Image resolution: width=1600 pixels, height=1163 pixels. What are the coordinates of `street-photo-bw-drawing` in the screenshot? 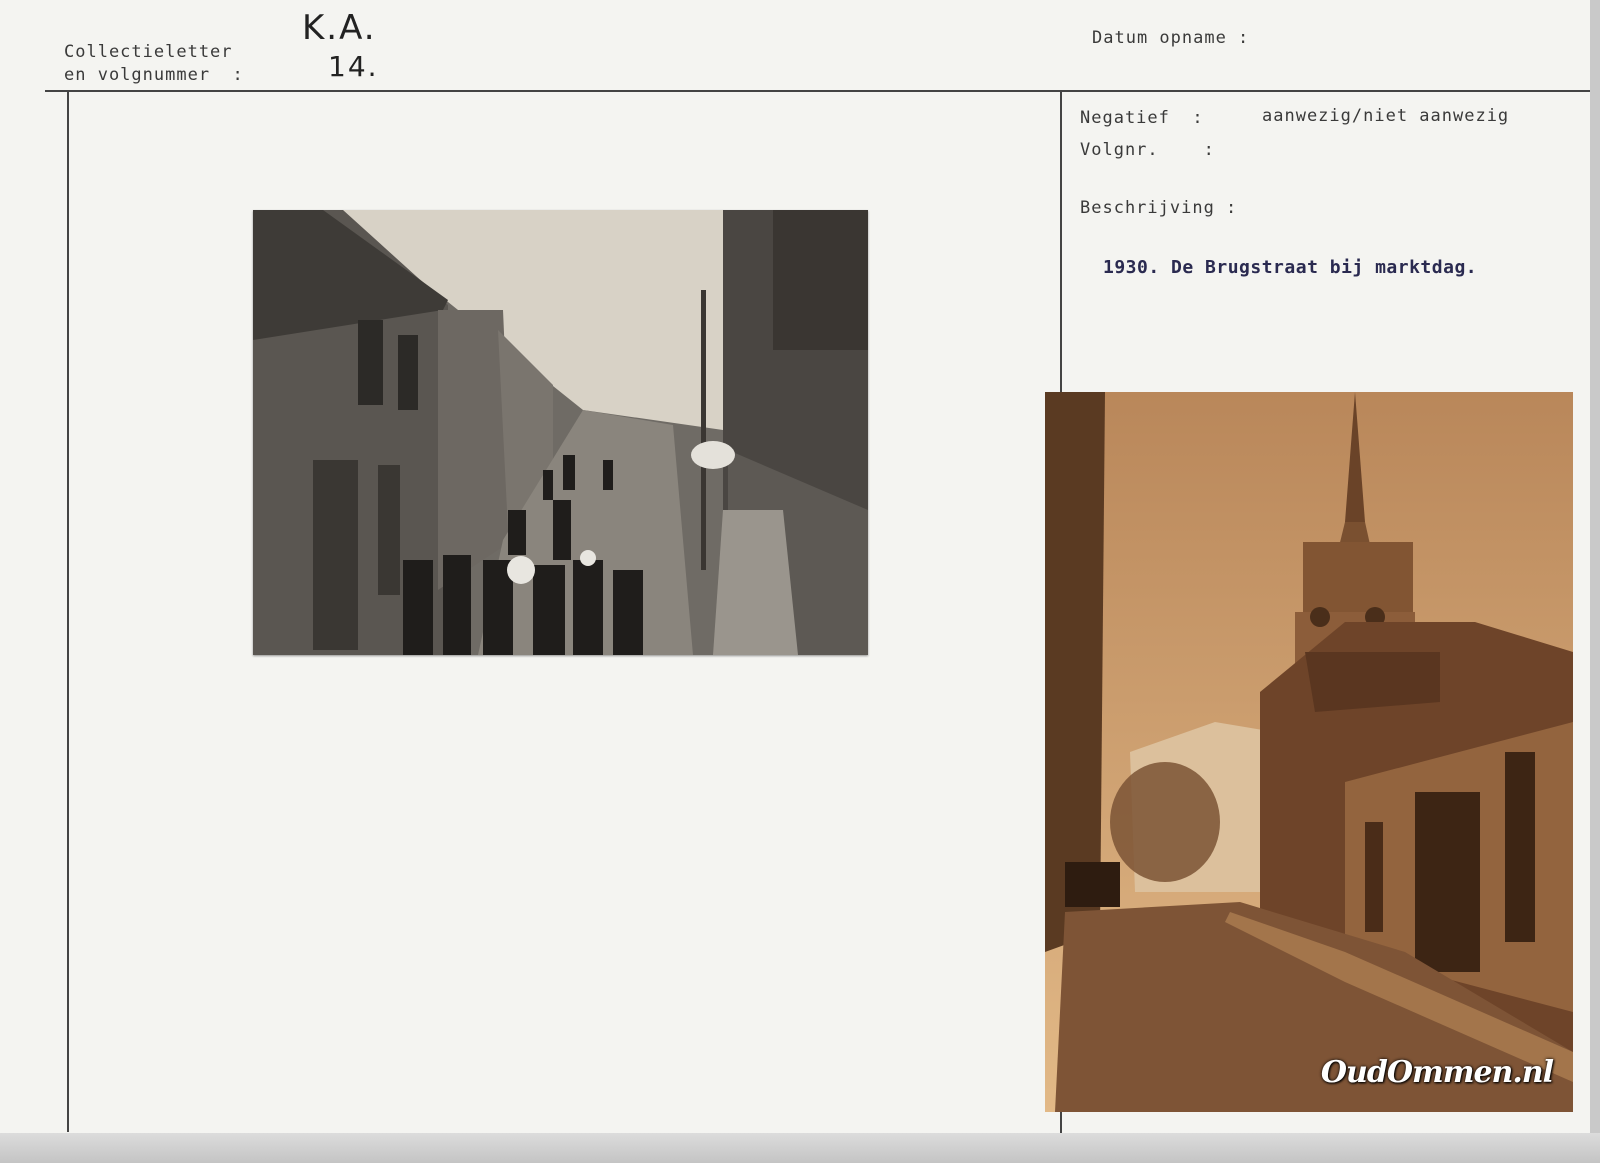 It's located at (560, 432).